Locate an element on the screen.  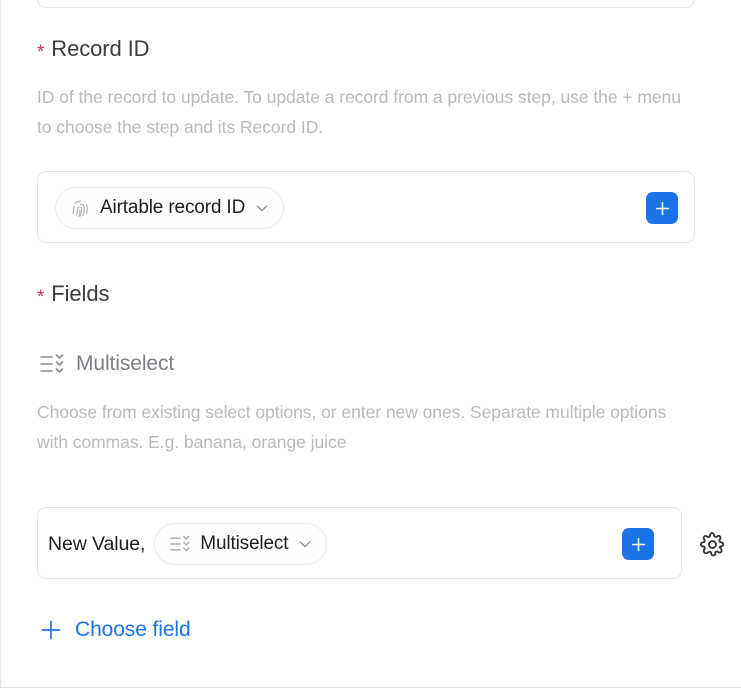
choose-field-button: Choose field is located at coordinates (115, 630).